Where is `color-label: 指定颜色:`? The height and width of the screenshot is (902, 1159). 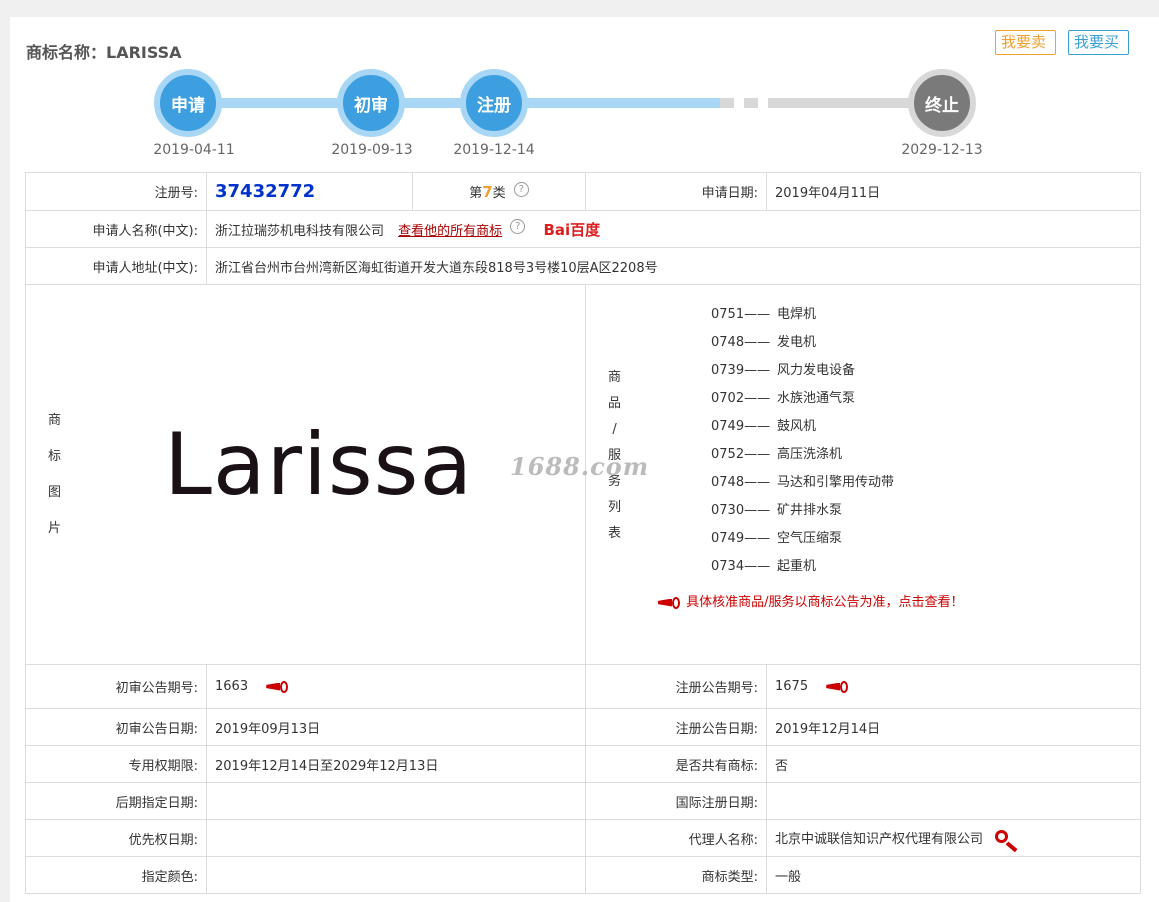
color-label: 指定颜色: is located at coordinates (116, 875).